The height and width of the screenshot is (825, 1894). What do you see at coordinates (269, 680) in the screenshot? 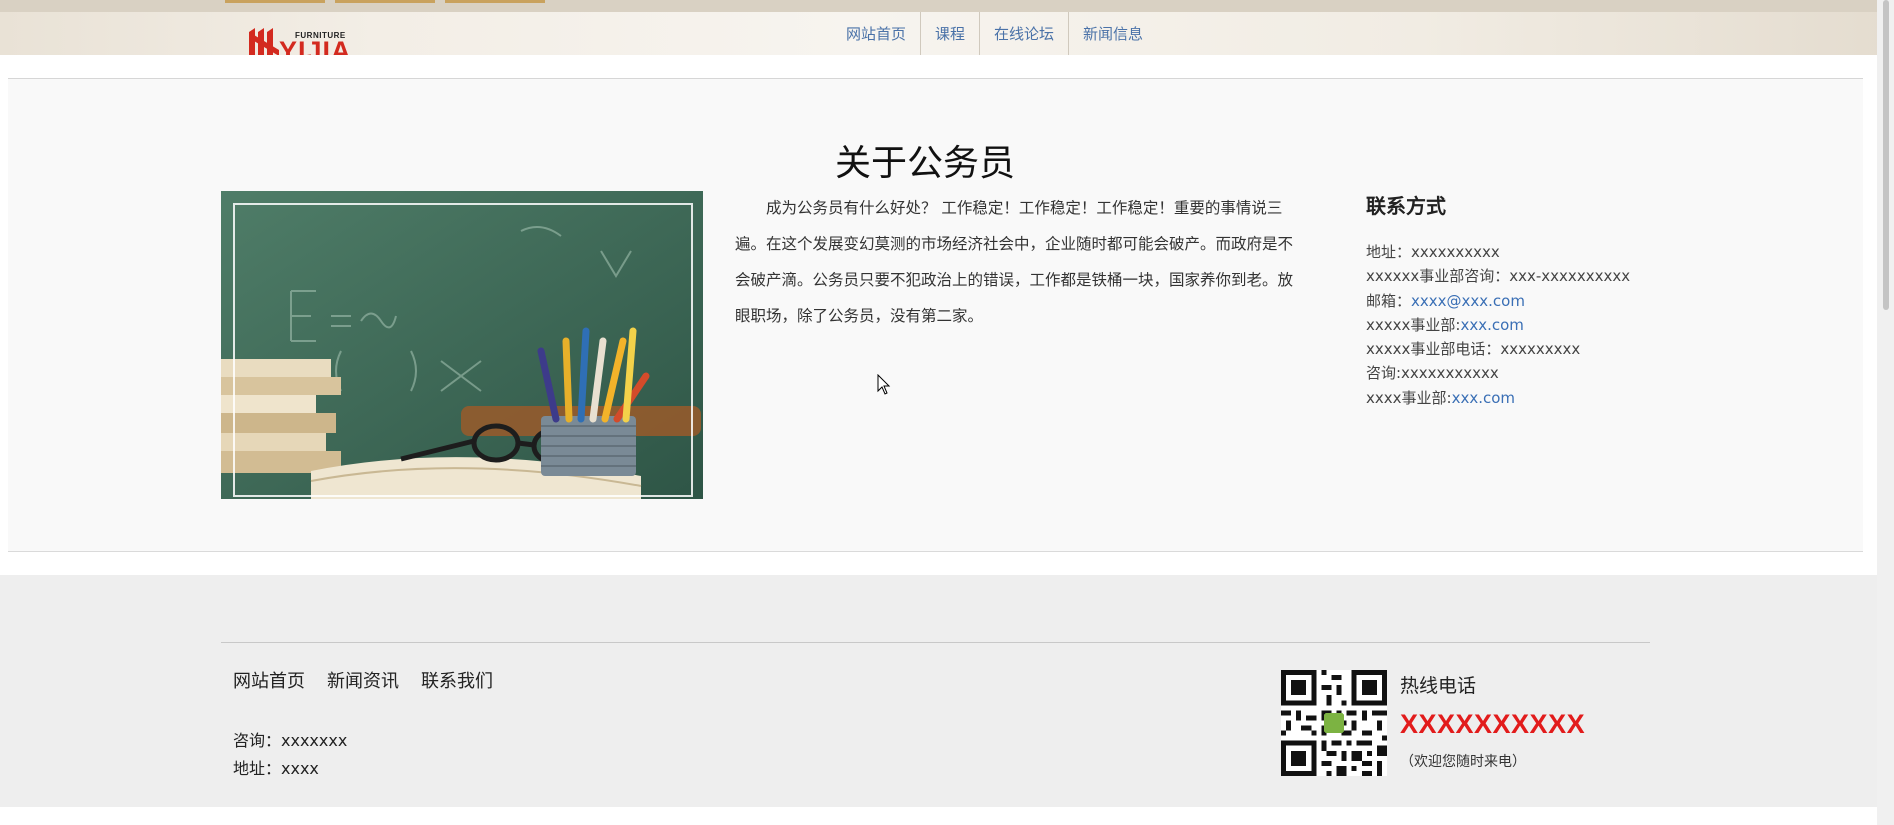
I see `footer-link-home: 网站首页` at bounding box center [269, 680].